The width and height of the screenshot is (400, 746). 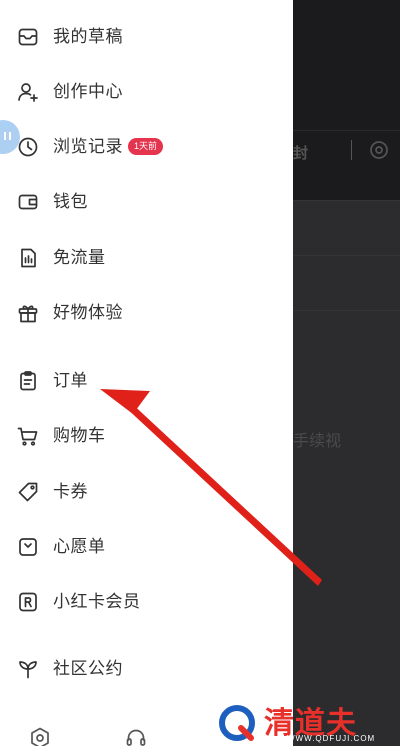 What do you see at coordinates (146, 202) in the screenshot?
I see `menu-item-wallet: 钱包` at bounding box center [146, 202].